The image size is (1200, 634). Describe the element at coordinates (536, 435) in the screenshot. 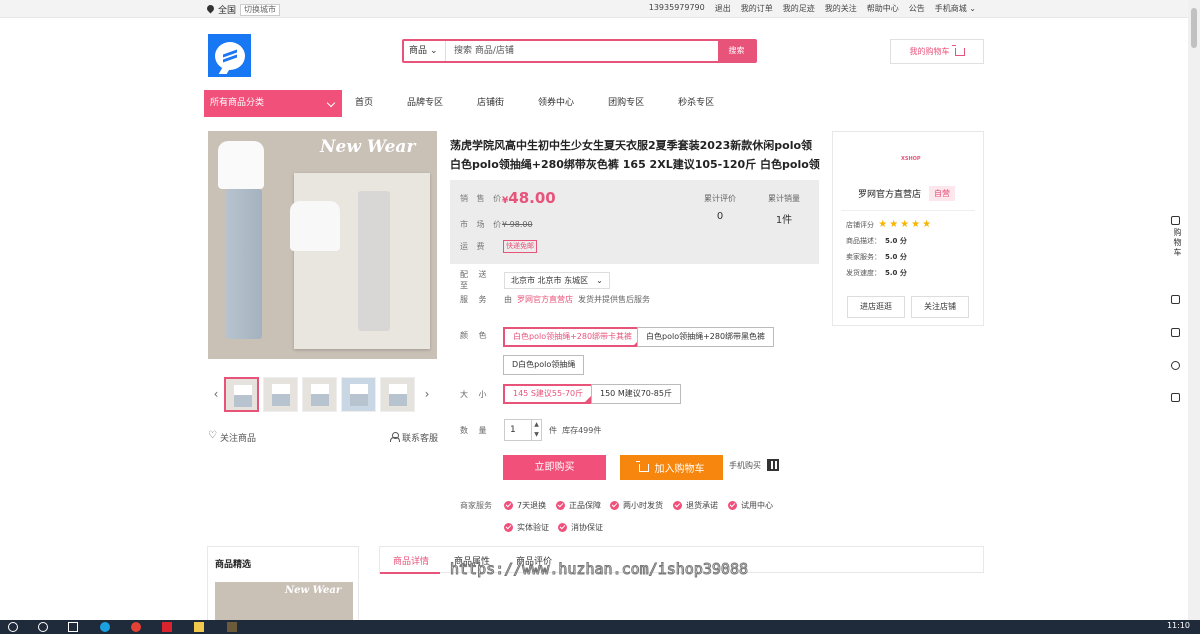

I see `decrease-arrow-icon: ▼` at that location.